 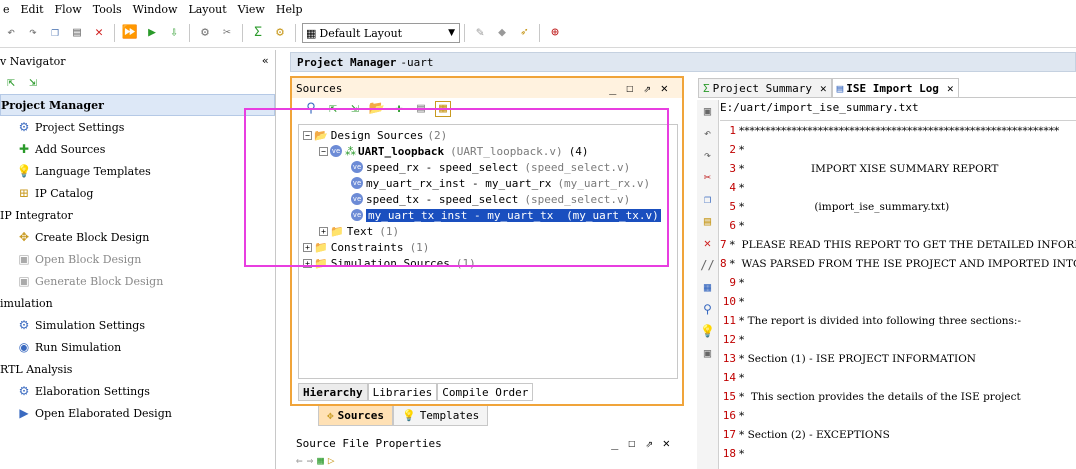 What do you see at coordinates (205, 33) in the screenshot?
I see `settings-icon: ⚙` at bounding box center [205, 33].